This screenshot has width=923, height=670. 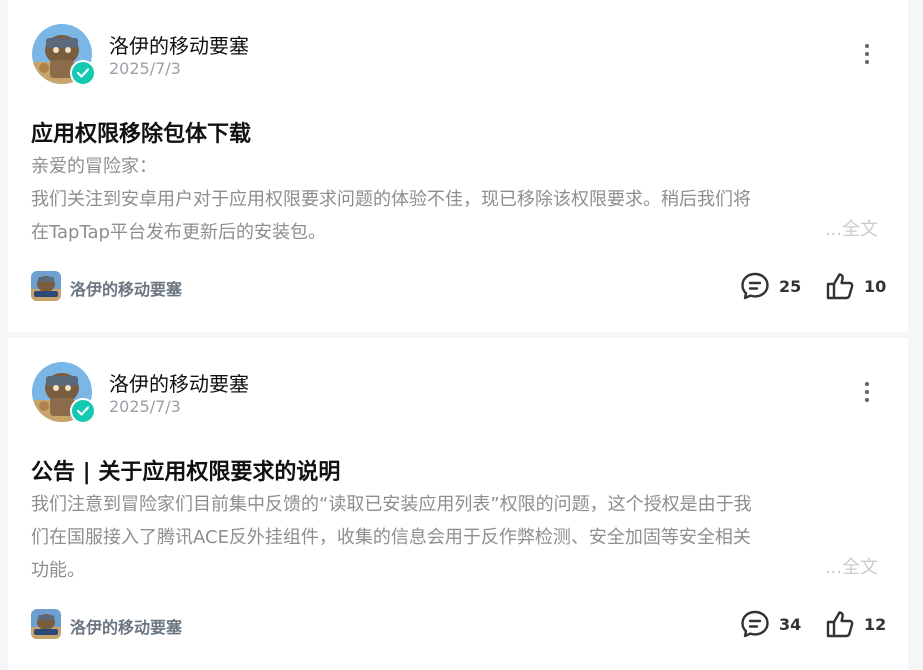 What do you see at coordinates (178, 232) in the screenshot?
I see `excerpt-line: 在TapTap平台发布更新后的安装包。` at bounding box center [178, 232].